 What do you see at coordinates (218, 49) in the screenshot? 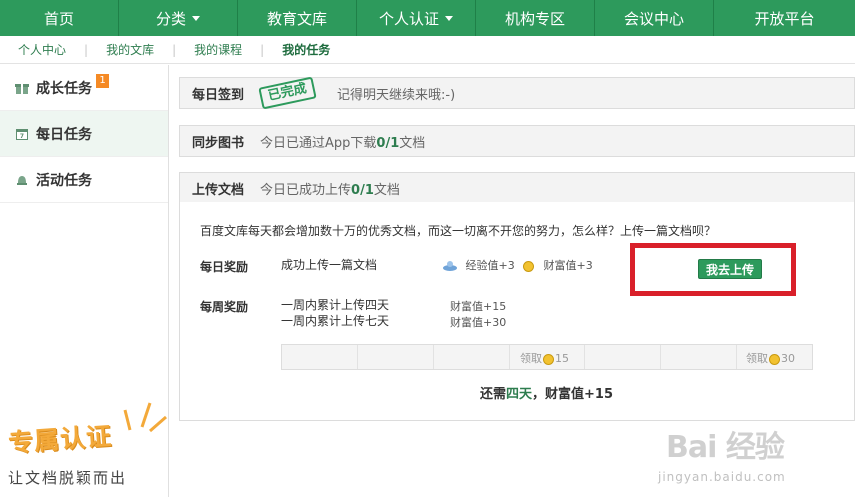
I see `subnav-my-courses: 我的课程` at bounding box center [218, 49].